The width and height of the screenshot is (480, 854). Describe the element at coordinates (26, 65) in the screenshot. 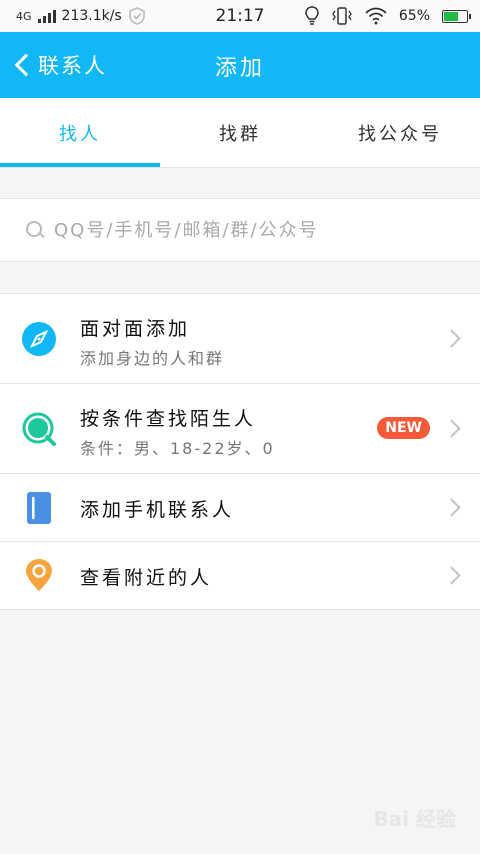

I see `back-chevron-icon` at that location.